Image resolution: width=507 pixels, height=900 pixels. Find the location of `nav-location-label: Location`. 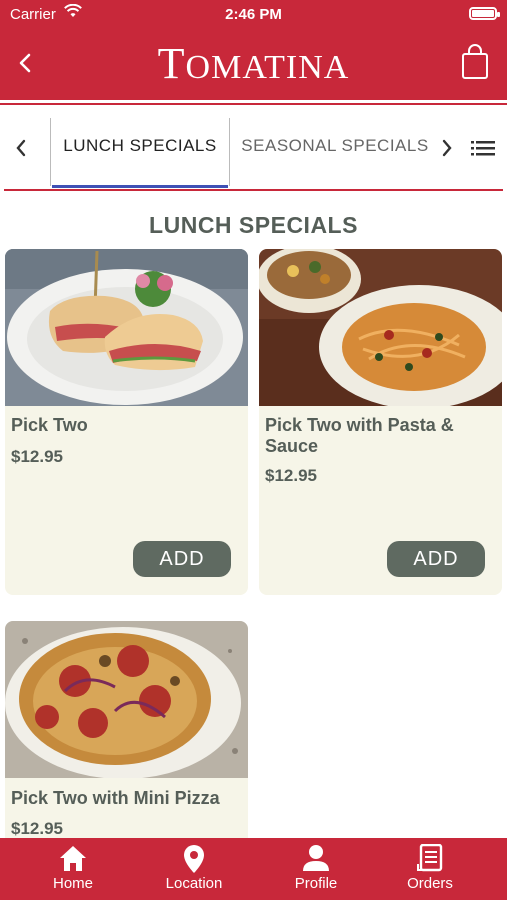

nav-location-label: Location is located at coordinates (194, 883).